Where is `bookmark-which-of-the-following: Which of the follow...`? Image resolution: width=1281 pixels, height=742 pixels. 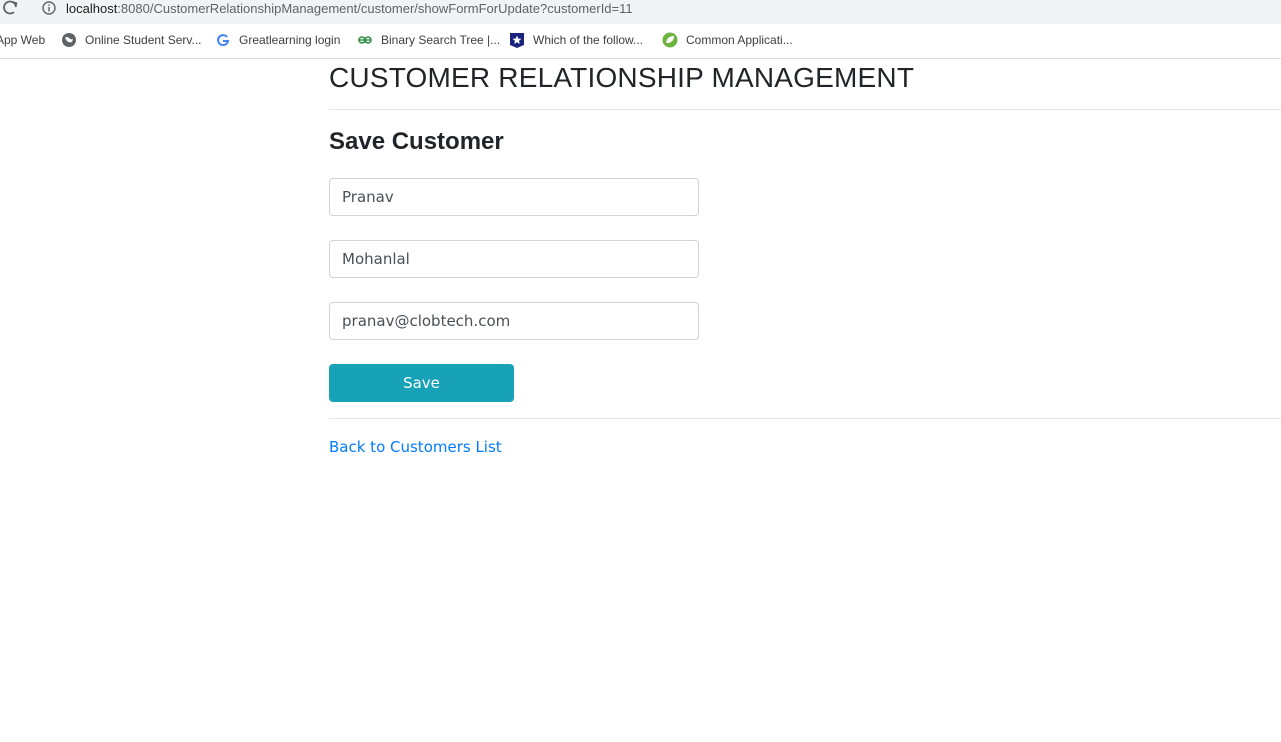
bookmark-which-of-the-following: Which of the follow... is located at coordinates (576, 40).